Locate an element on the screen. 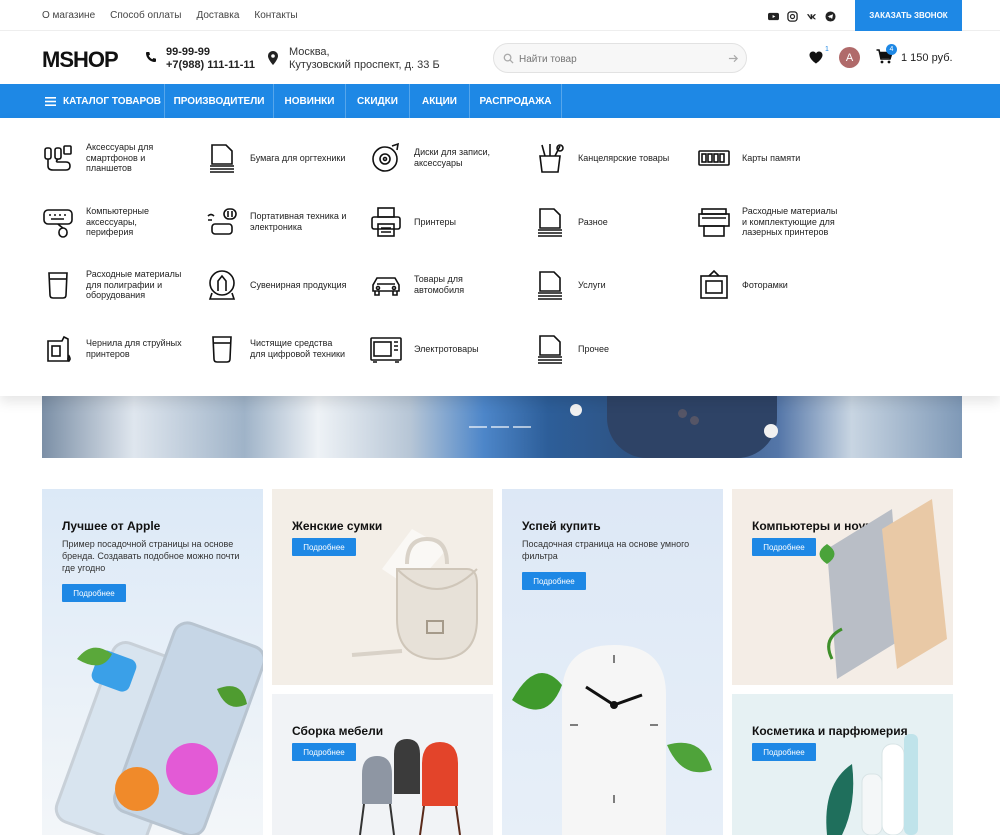 Image resolution: width=1000 pixels, height=835 pixels. catalog-item: Электротовары is located at coordinates (442, 349).